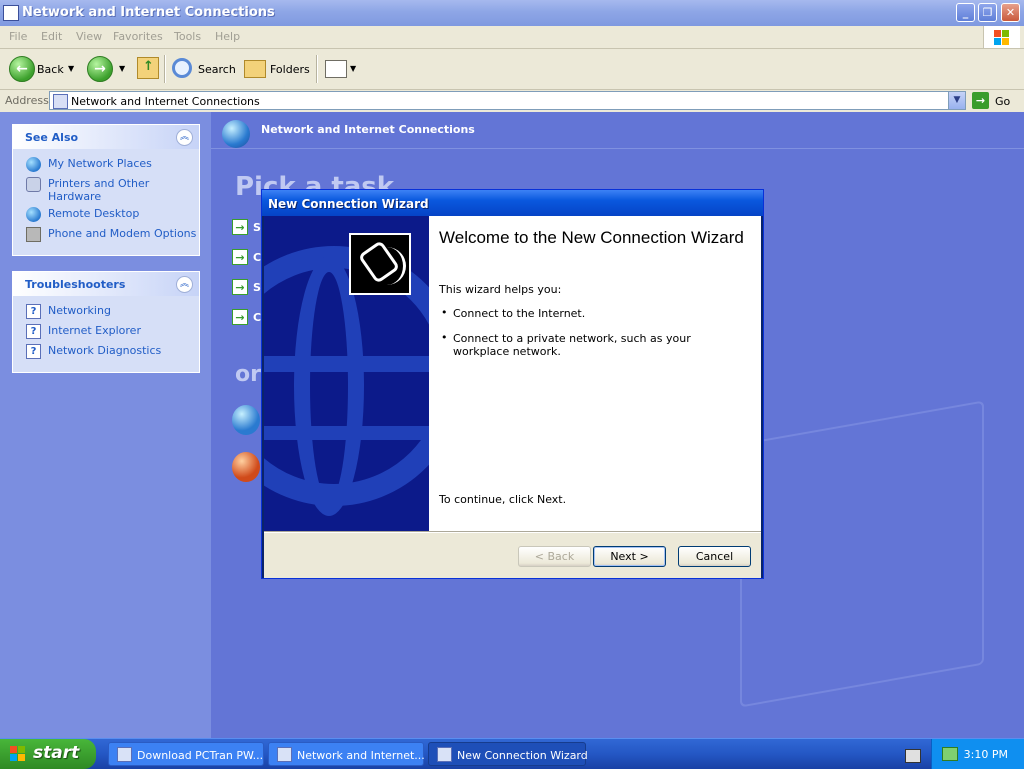 This screenshot has height=769, width=1024. What do you see at coordinates (75, 284) in the screenshot?
I see `troubleshooters-title: Troubleshooters` at bounding box center [75, 284].